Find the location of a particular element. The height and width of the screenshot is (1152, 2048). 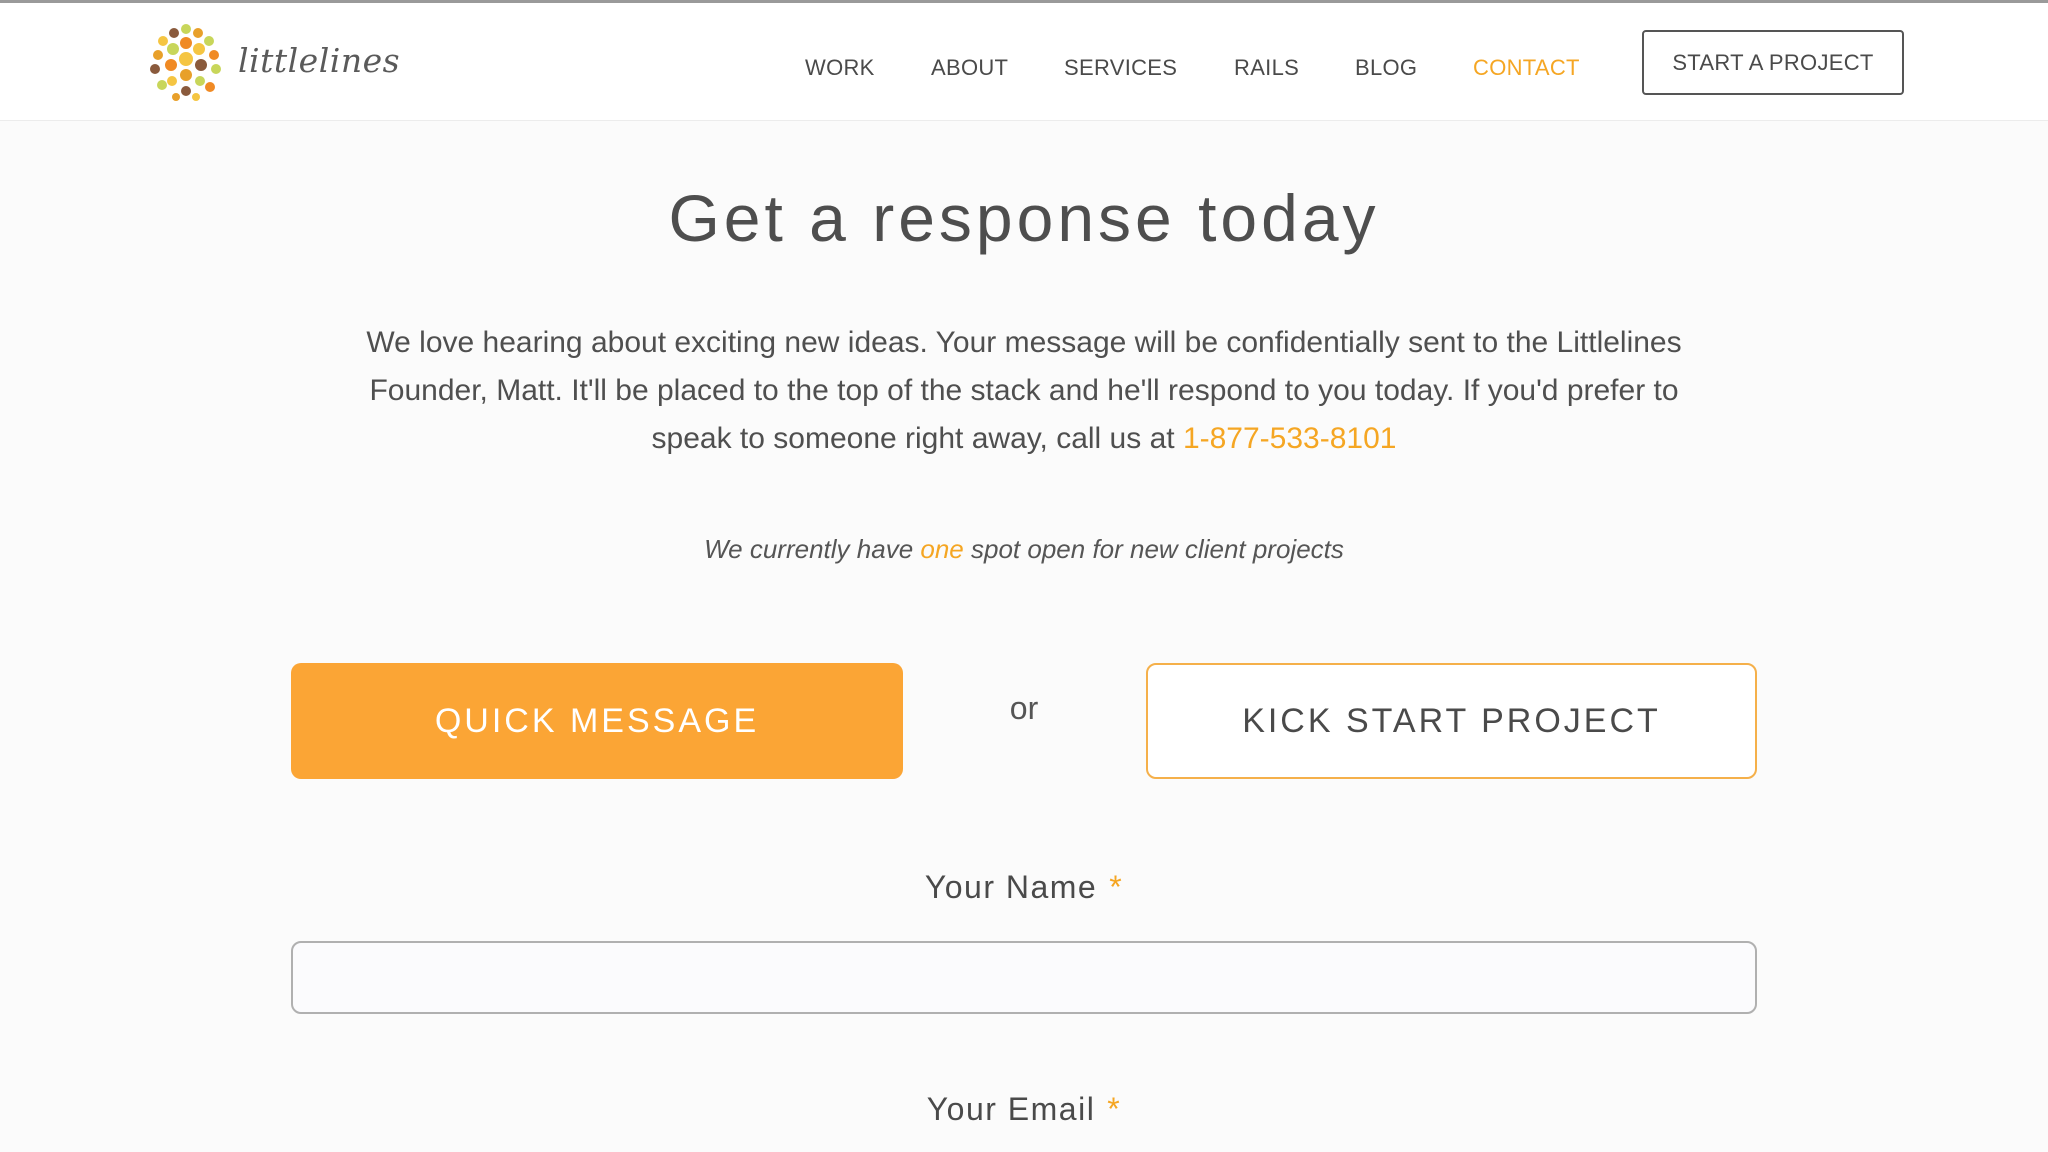

email-label-text: Your Email is located at coordinates (1011, 1109).